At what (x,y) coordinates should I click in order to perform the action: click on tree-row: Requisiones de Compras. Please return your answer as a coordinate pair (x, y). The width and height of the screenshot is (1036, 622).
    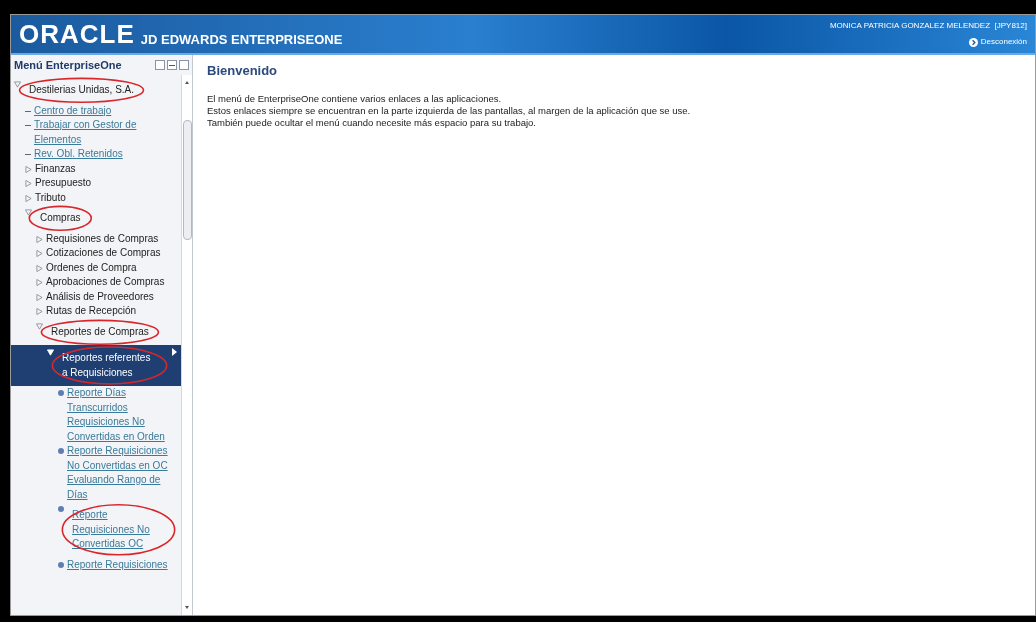
    Looking at the image, I should click on (108, 238).